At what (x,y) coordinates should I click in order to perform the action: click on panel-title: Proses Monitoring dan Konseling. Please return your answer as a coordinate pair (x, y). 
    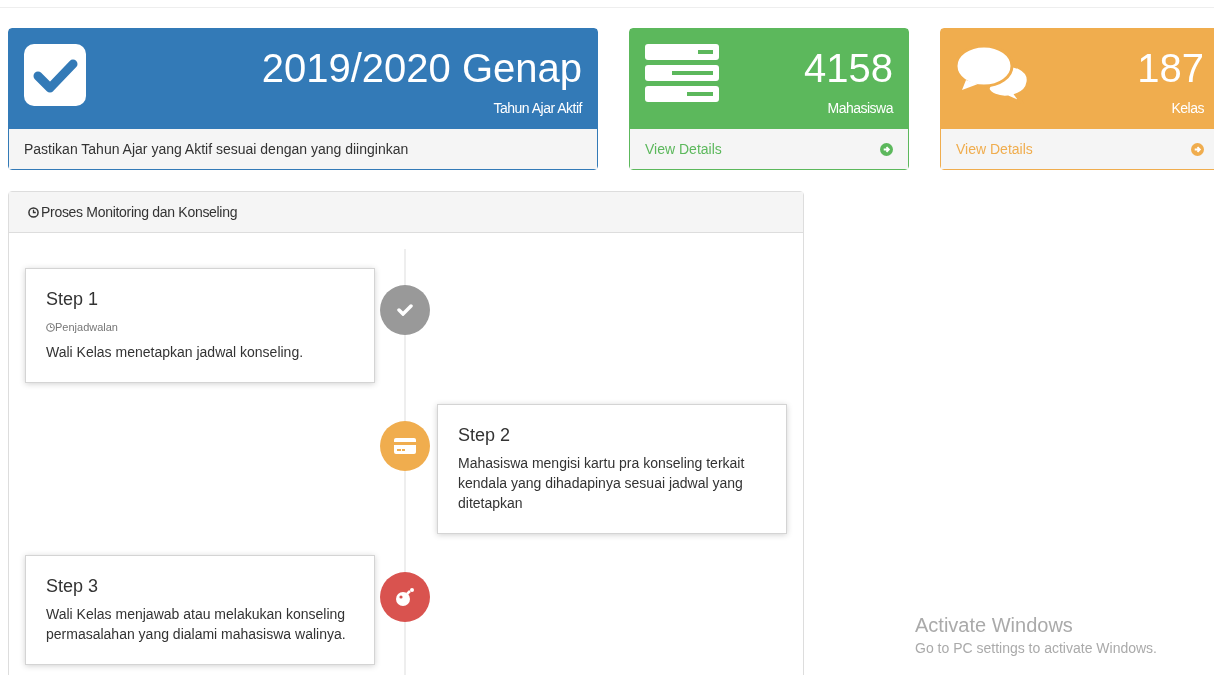
    Looking at the image, I should click on (139, 212).